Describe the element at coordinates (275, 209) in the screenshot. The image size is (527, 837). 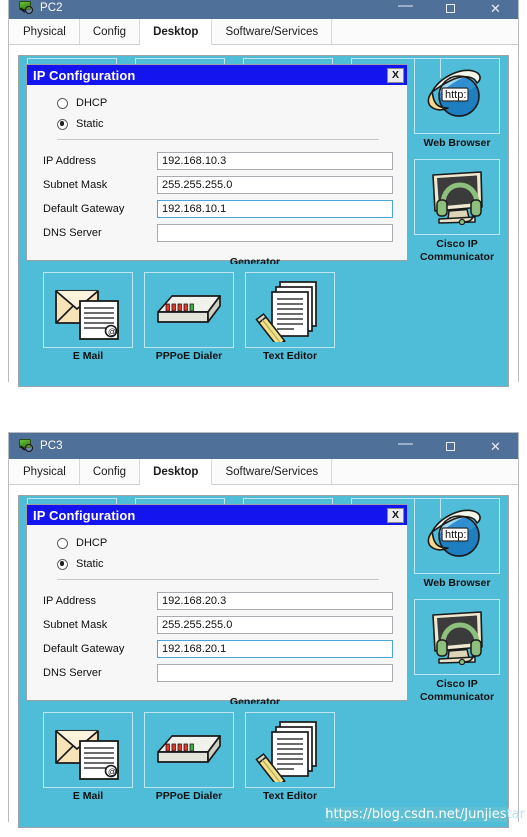
I see `default-gateway-input: 192.168.10.1` at that location.